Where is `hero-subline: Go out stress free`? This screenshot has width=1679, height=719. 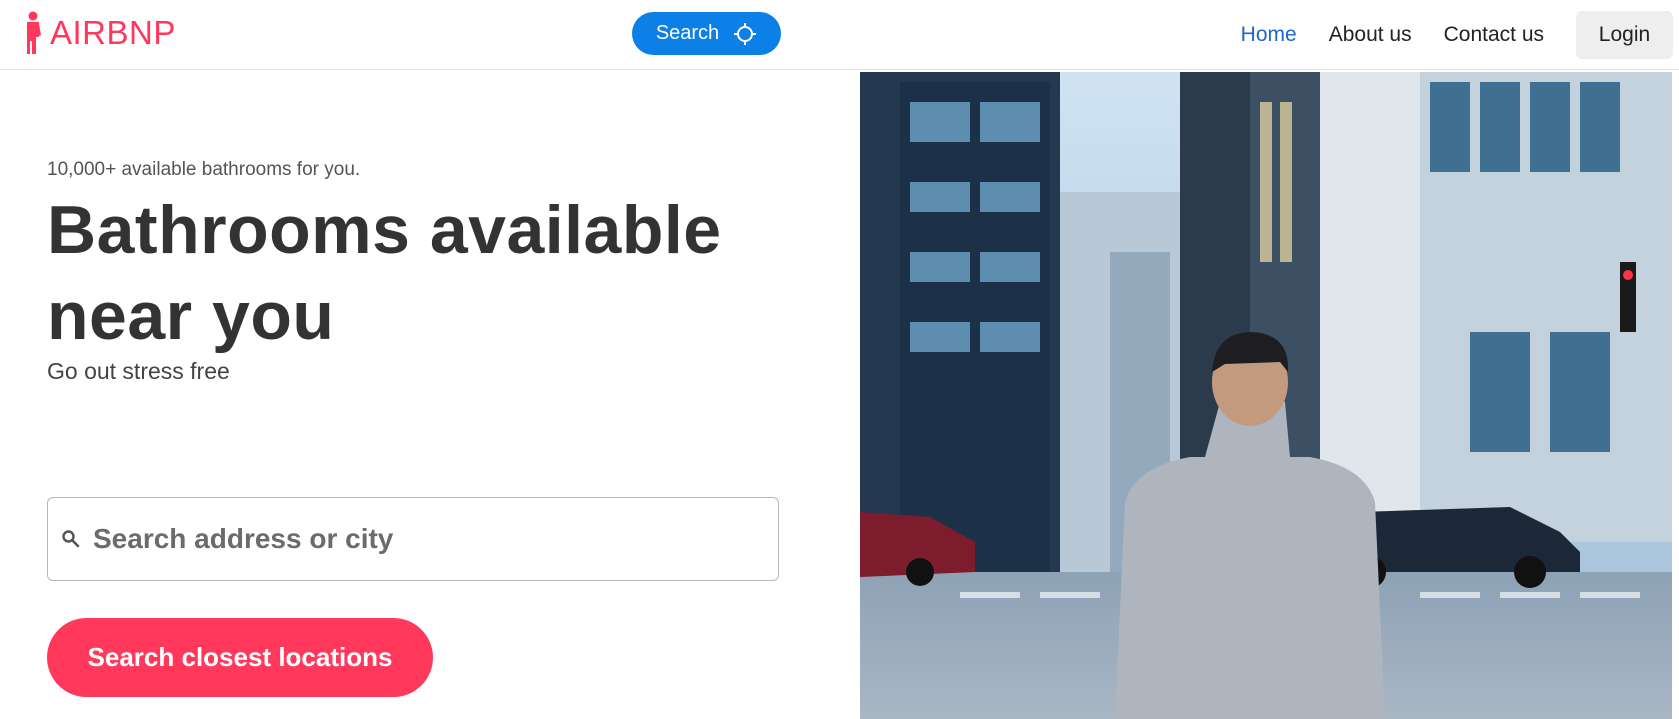
hero-subline: Go out stress free is located at coordinates (138, 371).